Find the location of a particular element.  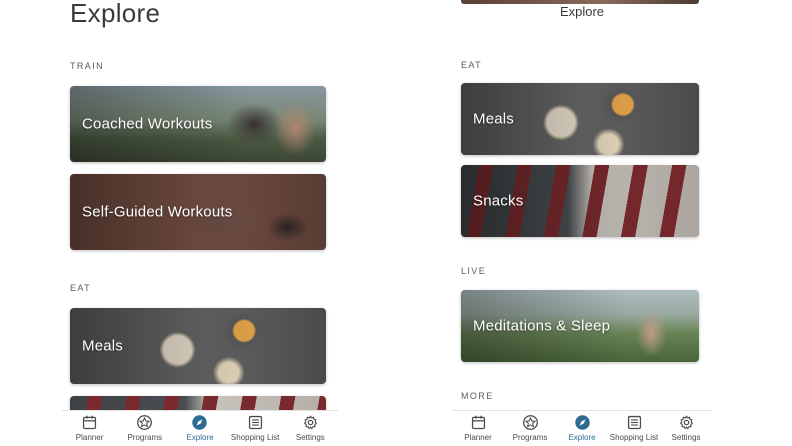

card-self-guided-workouts: Self-Guided Workouts is located at coordinates (198, 212).